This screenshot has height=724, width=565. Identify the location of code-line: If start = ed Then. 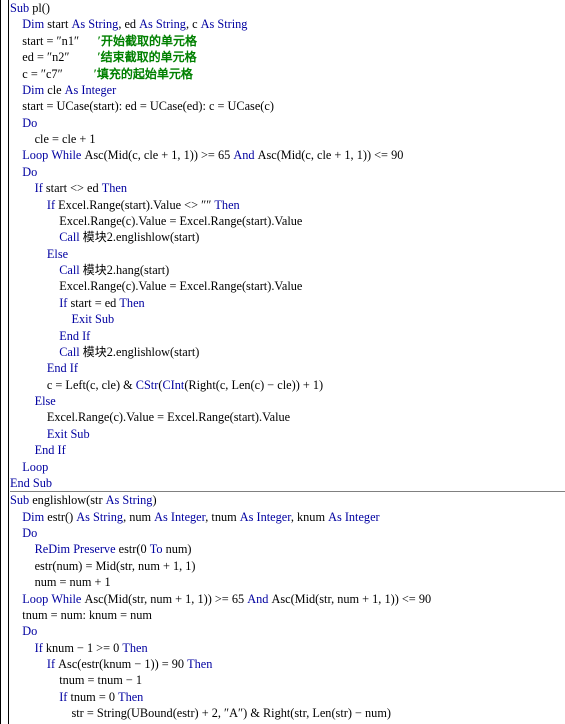
(287, 303).